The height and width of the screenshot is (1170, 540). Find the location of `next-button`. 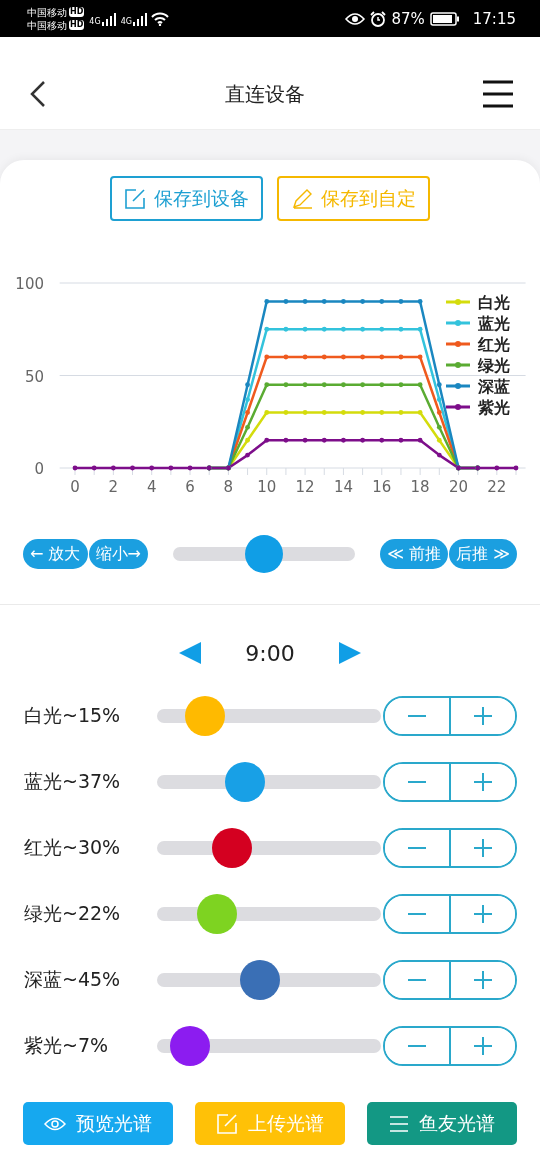

next-button is located at coordinates (349, 653).